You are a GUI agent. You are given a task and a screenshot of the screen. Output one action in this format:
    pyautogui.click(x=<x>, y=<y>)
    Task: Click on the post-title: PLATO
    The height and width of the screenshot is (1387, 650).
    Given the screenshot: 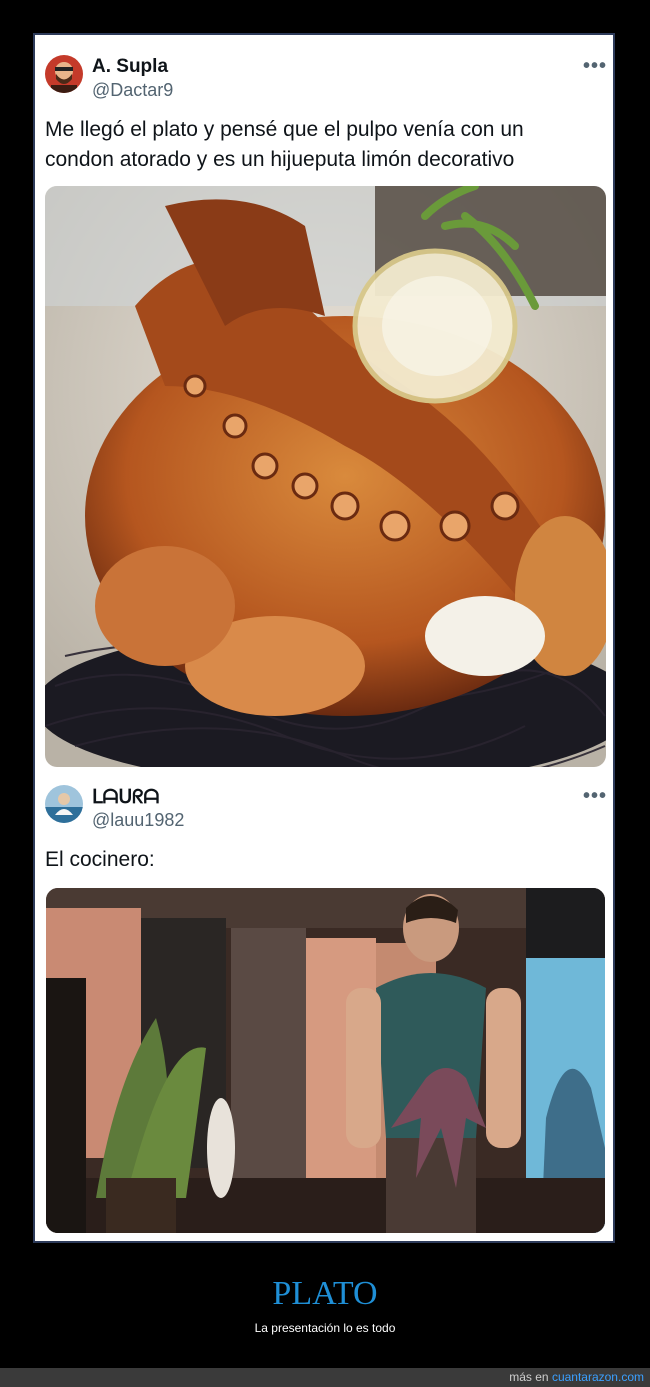 What is the action you would take?
    pyautogui.click(x=325, y=1293)
    